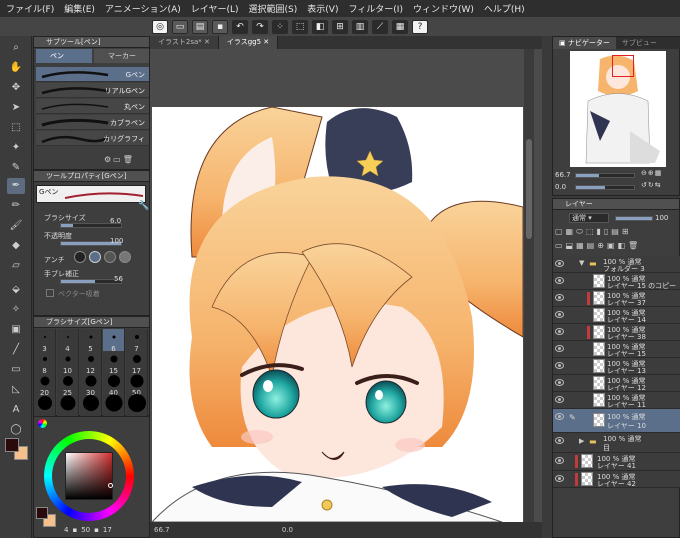 Image resolution: width=680 pixels, height=538 pixels. I want to click on color-swatches, so click(16, 449).